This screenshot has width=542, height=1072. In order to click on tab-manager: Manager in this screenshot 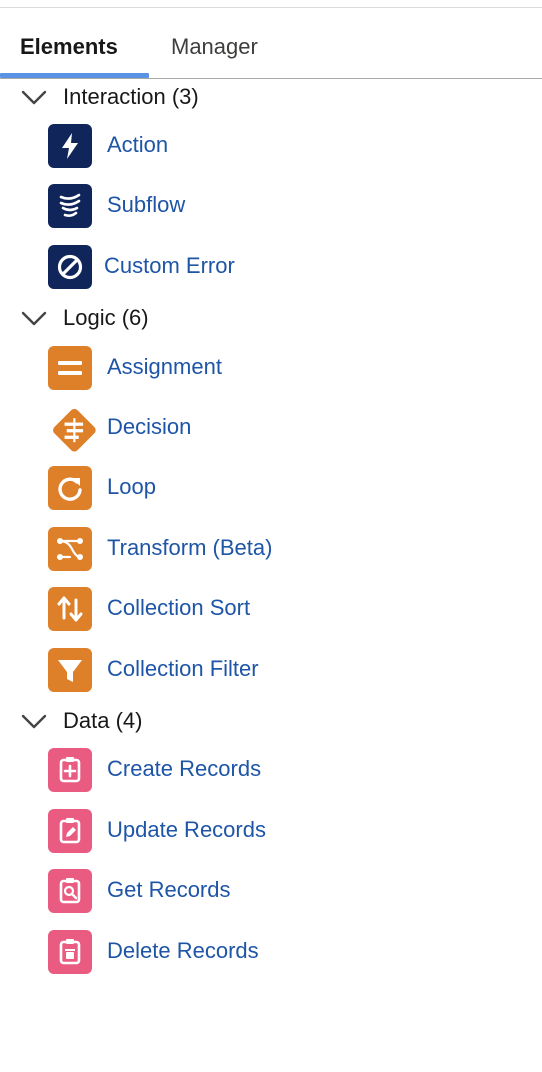, I will do `click(214, 47)`.